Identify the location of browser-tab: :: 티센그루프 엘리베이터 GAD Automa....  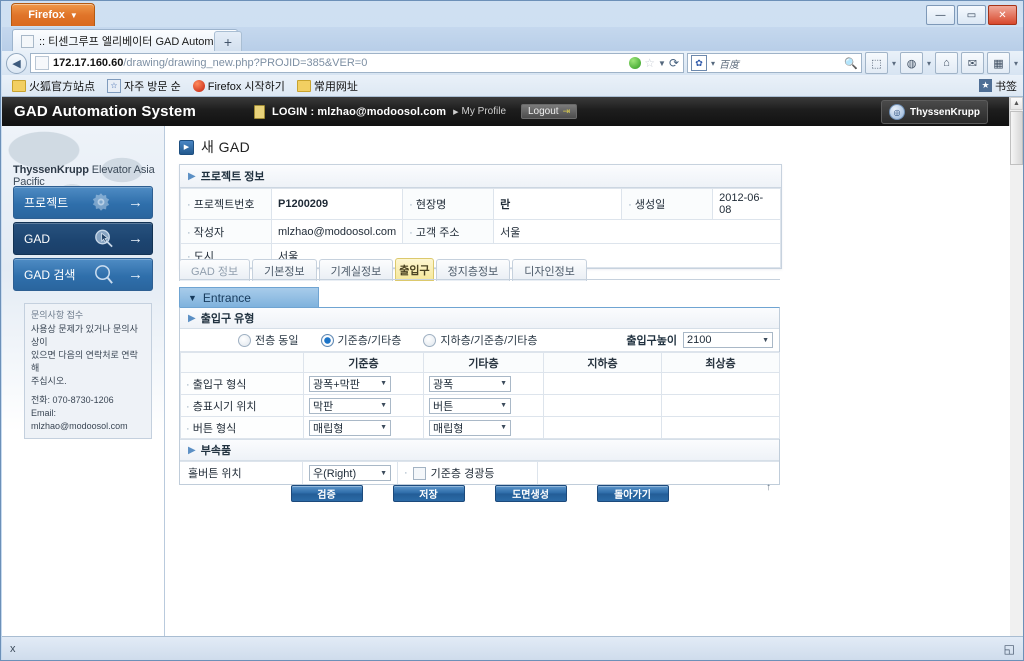
(125, 40).